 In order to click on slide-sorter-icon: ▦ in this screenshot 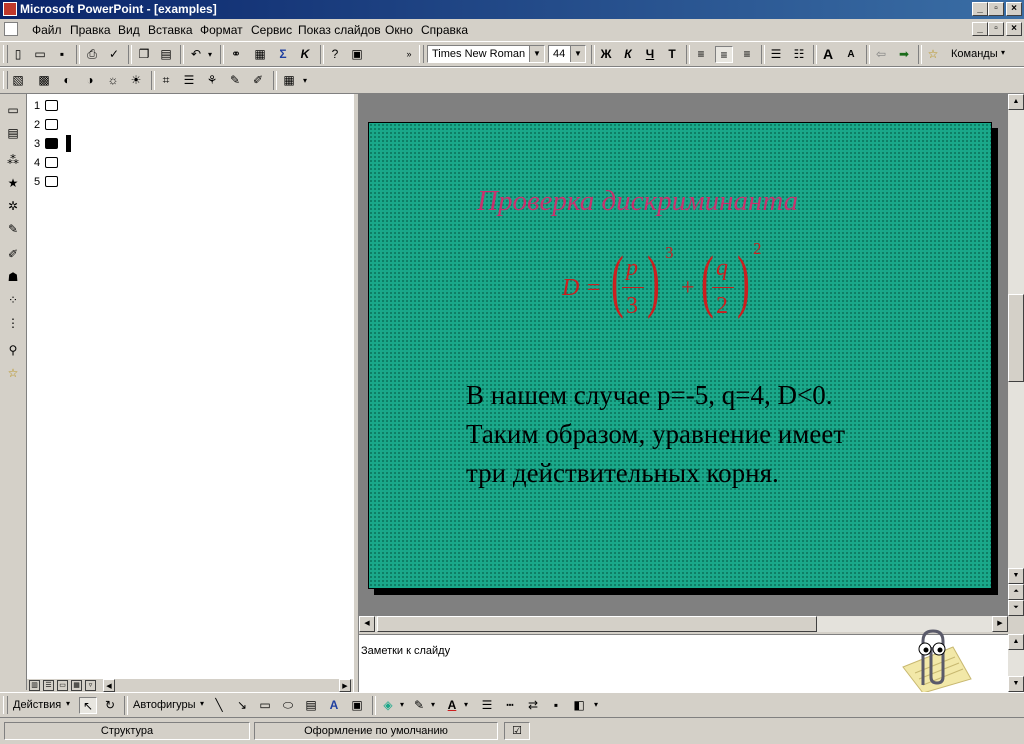, I will do `click(76, 685)`.